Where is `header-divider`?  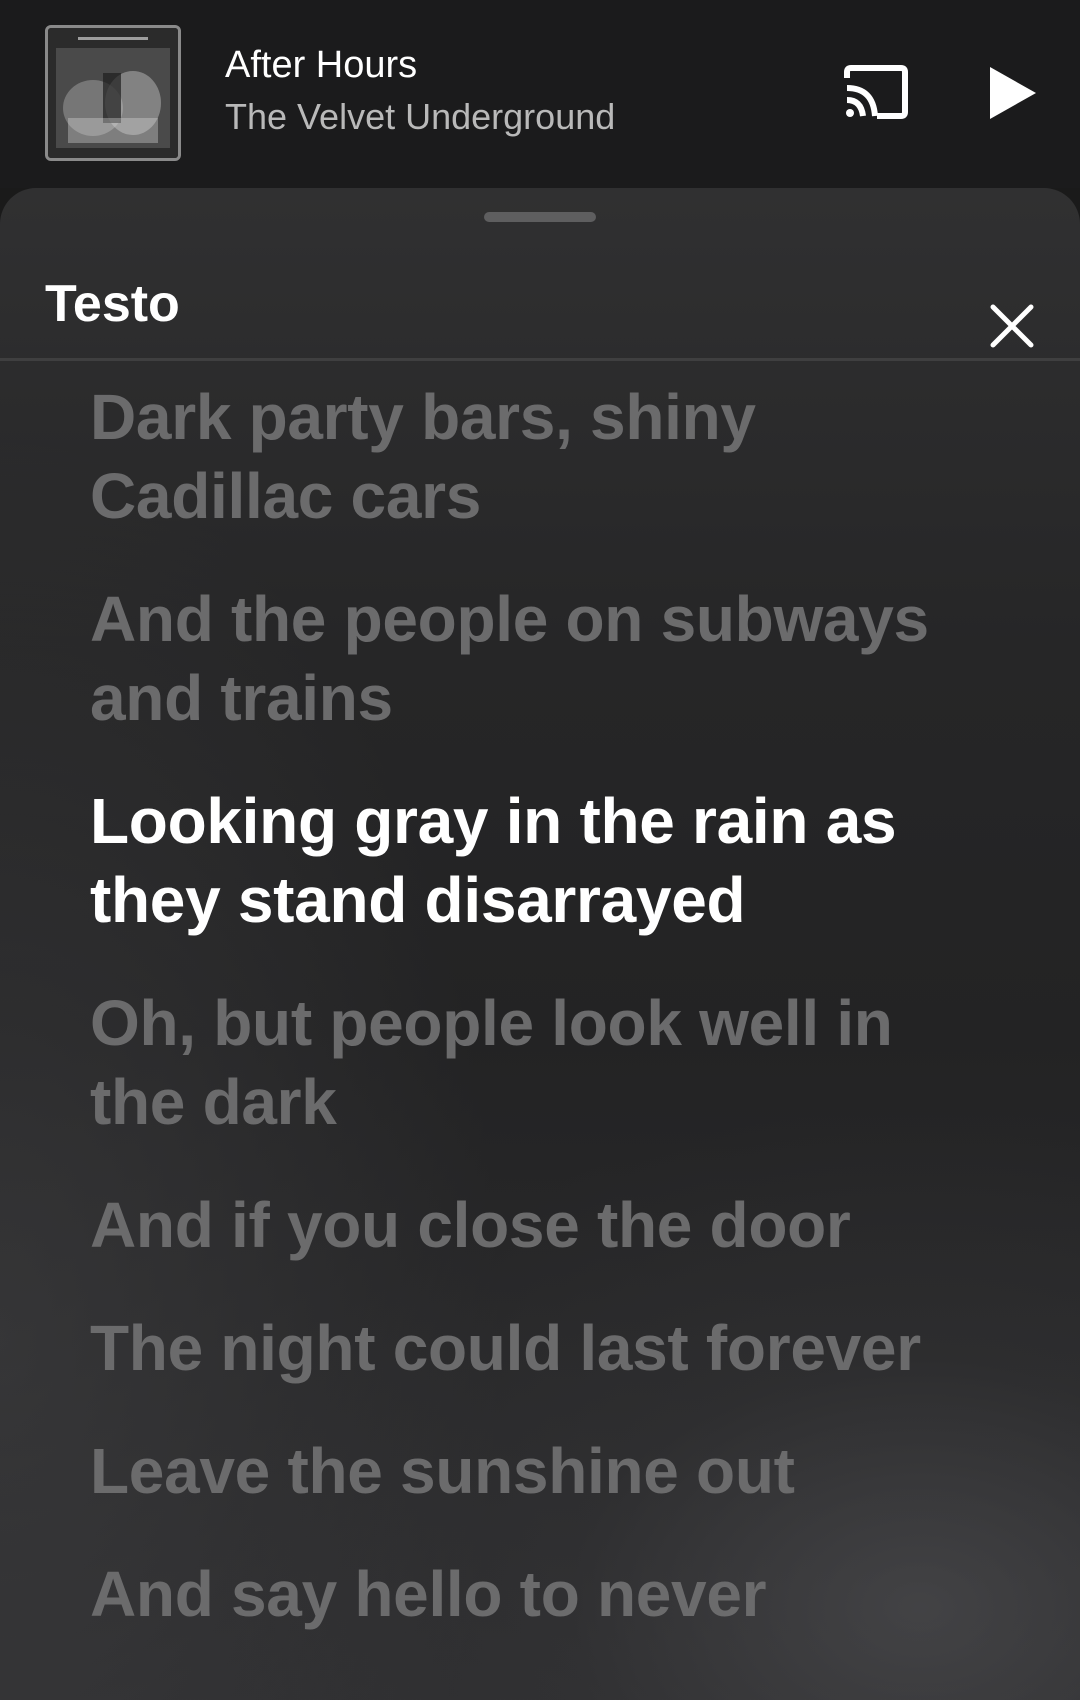 header-divider is located at coordinates (540, 359).